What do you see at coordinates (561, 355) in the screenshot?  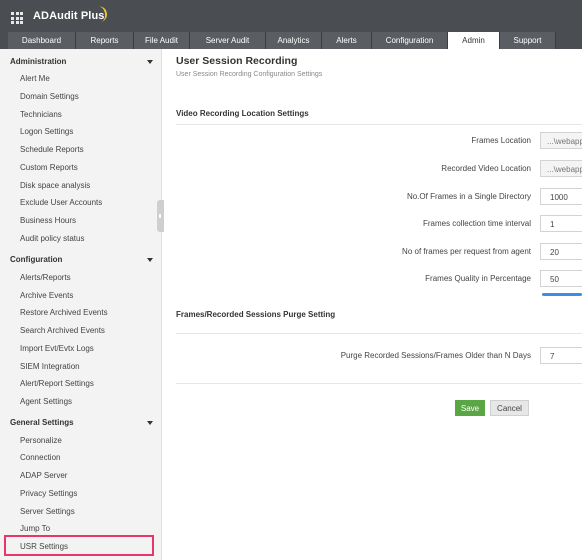 I see `purge-days-field: 7` at bounding box center [561, 355].